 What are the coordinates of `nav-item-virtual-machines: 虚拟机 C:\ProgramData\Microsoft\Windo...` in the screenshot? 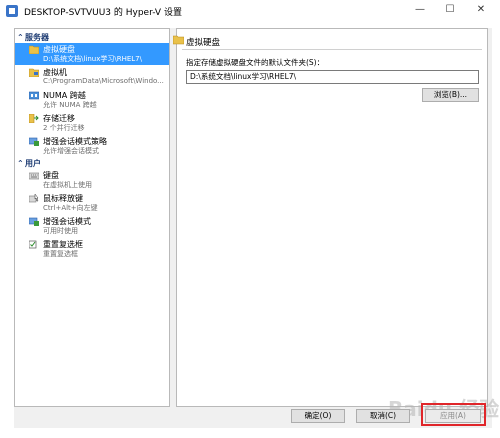 It's located at (92, 77).